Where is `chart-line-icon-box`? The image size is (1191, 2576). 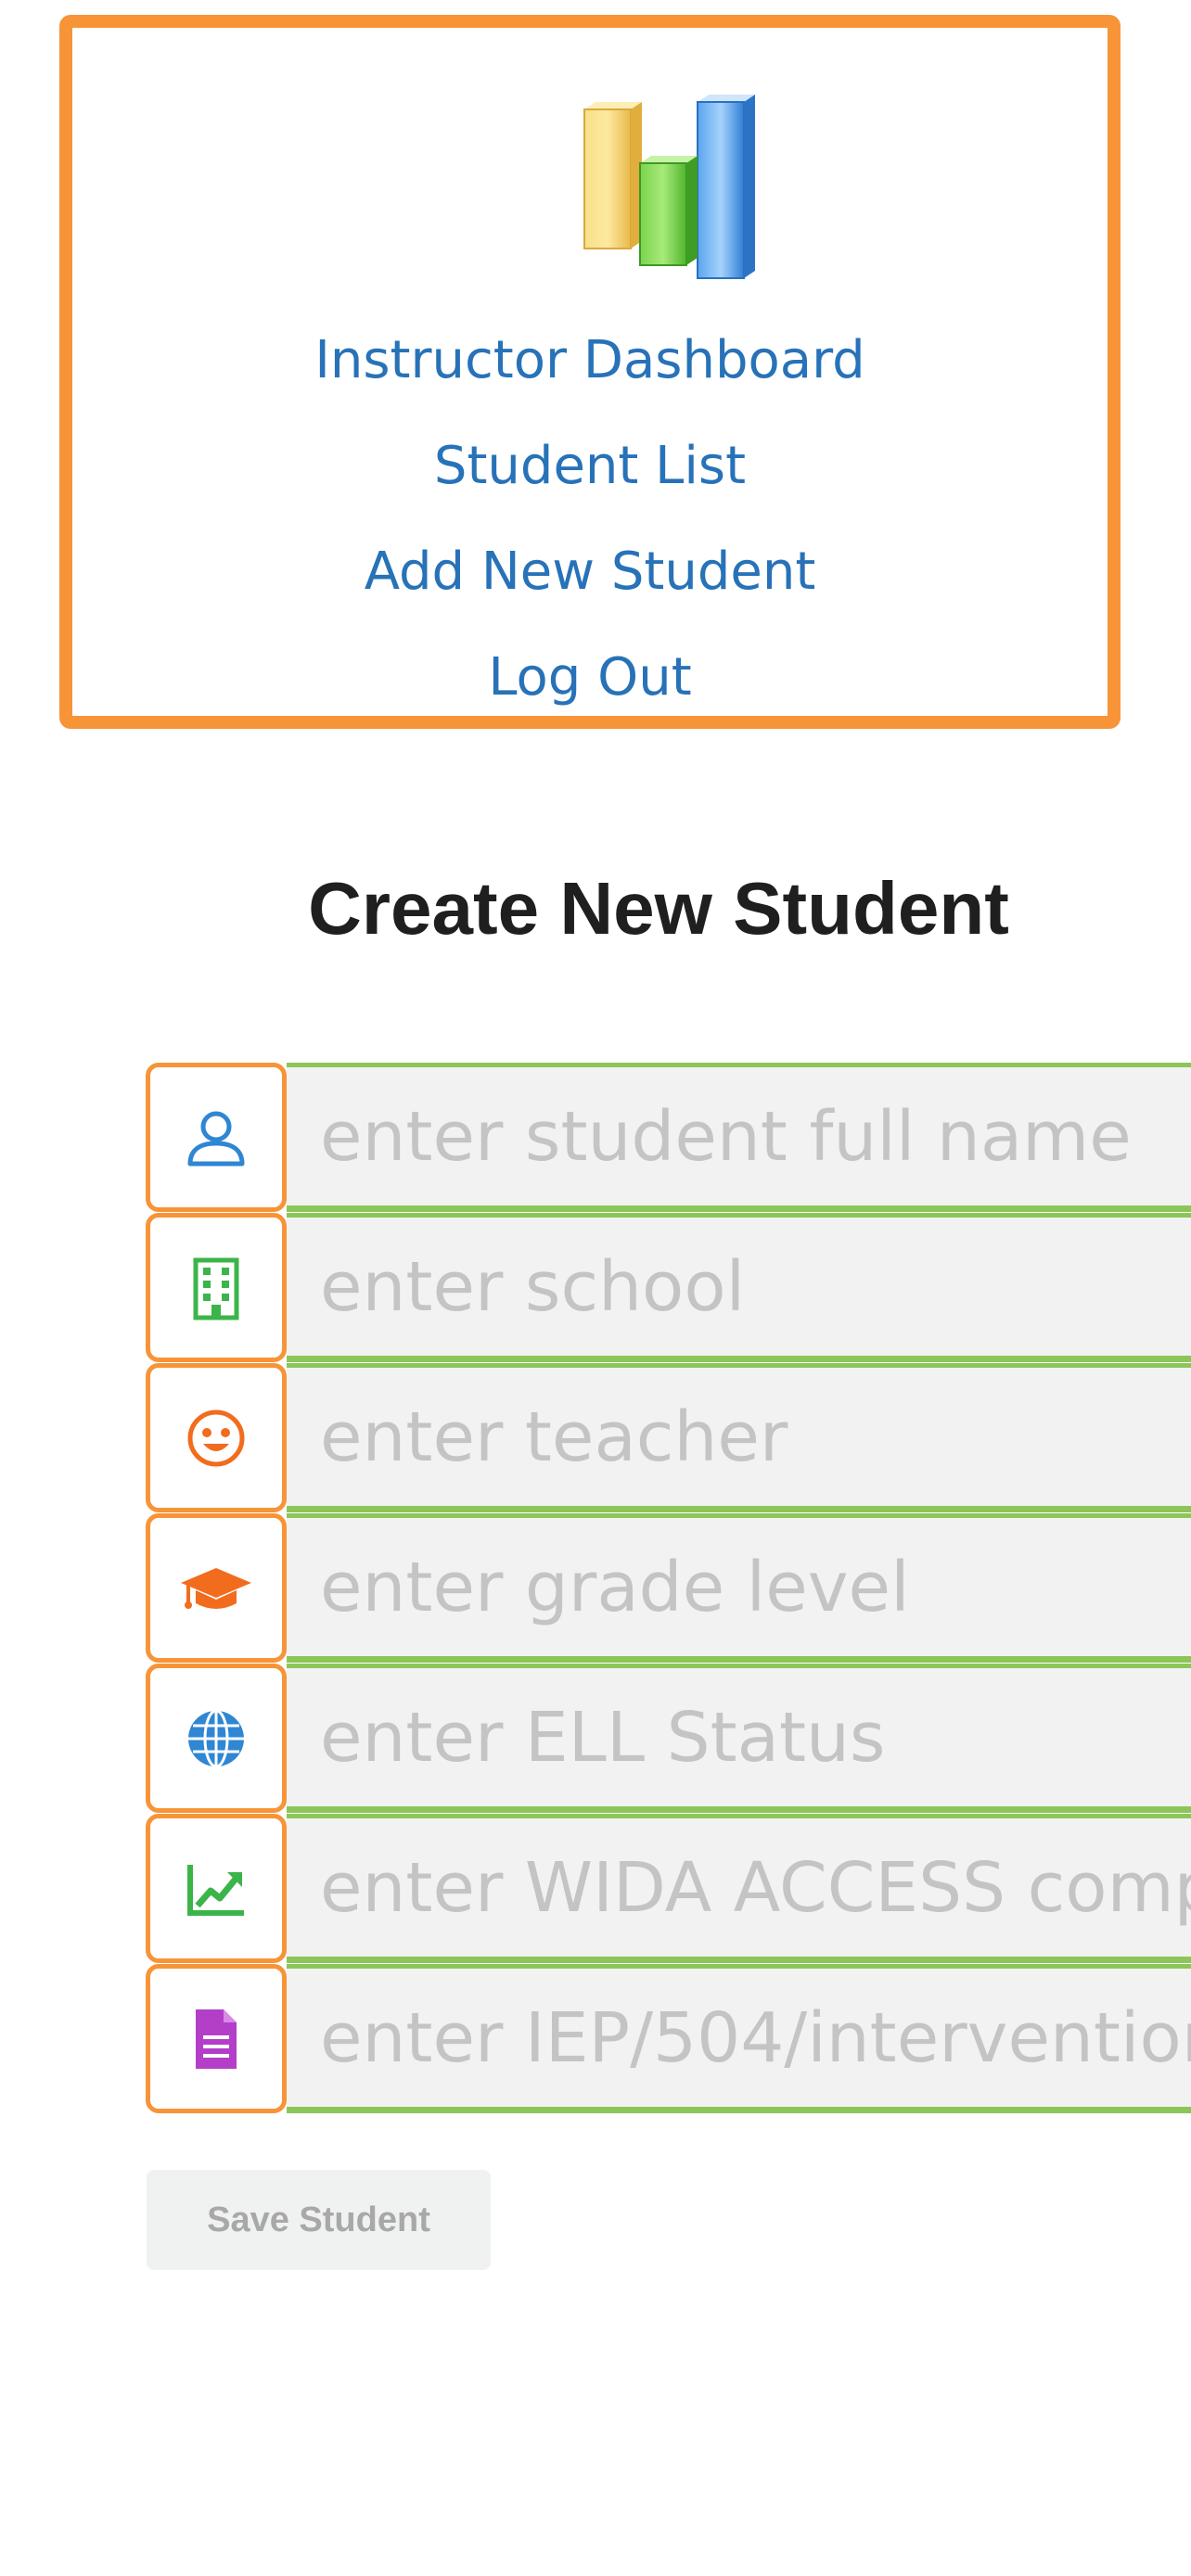
chart-line-icon-box is located at coordinates (216, 1888).